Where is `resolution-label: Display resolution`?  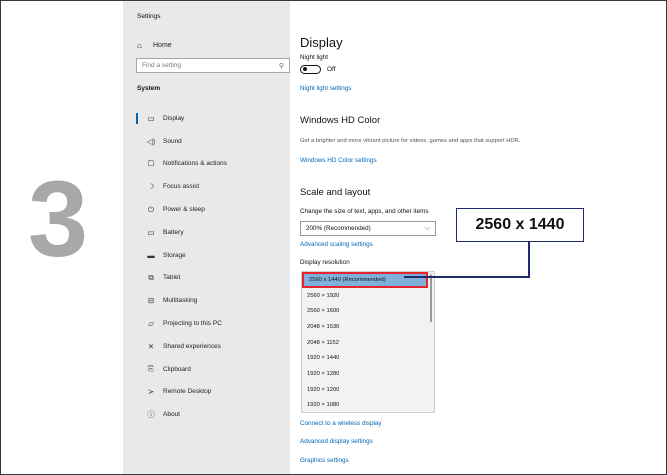 resolution-label: Display resolution is located at coordinates (325, 262).